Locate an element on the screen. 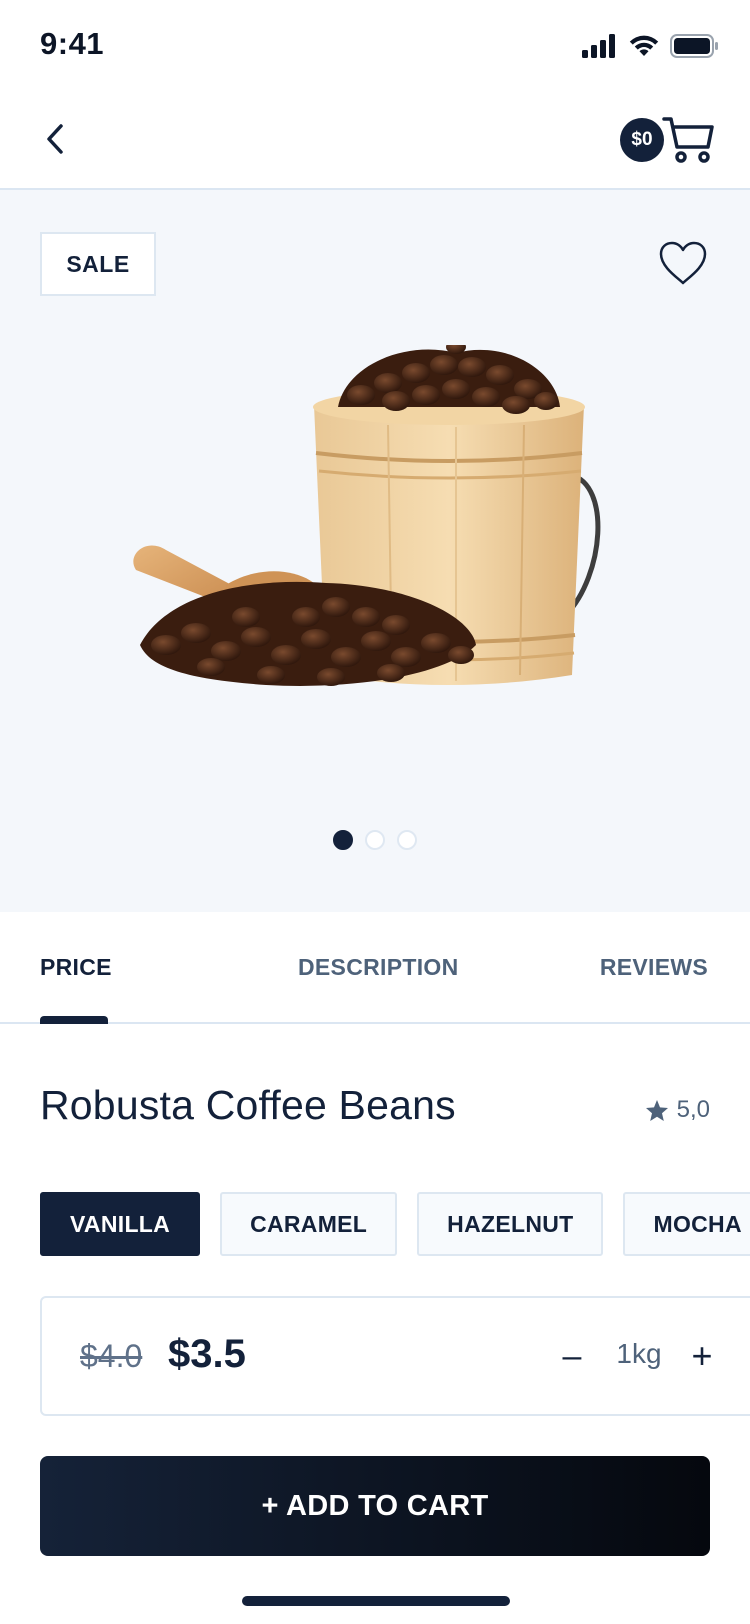 The image size is (750, 1624). battery-icon is located at coordinates (694, 46).